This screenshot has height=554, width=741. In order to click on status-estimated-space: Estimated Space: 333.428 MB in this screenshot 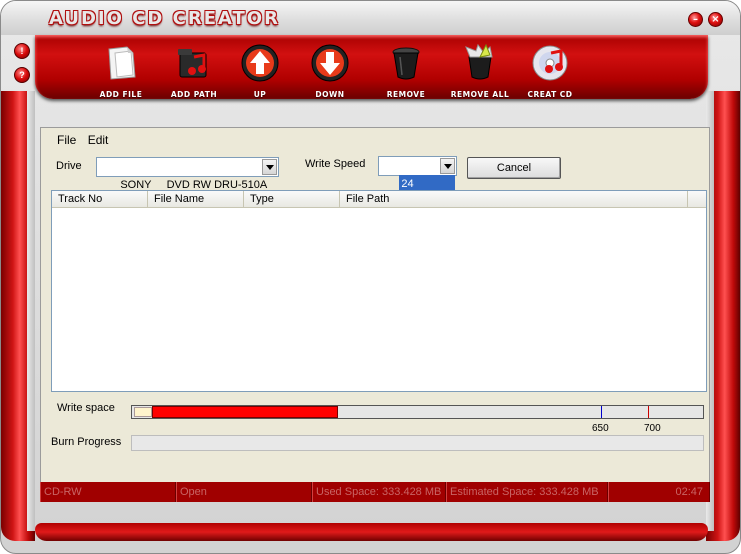, I will do `click(527, 492)`.